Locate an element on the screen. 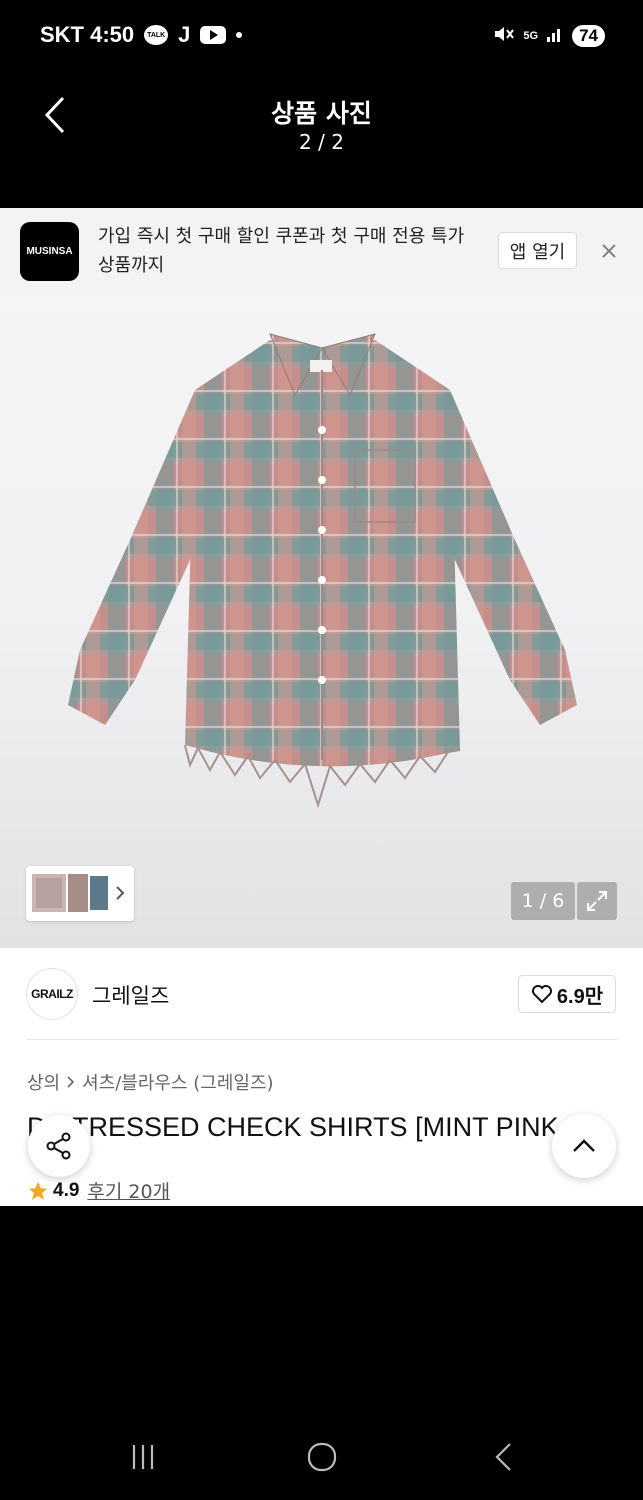 The height and width of the screenshot is (1500, 643). brand-logo: GRAILZ is located at coordinates (52, 994).